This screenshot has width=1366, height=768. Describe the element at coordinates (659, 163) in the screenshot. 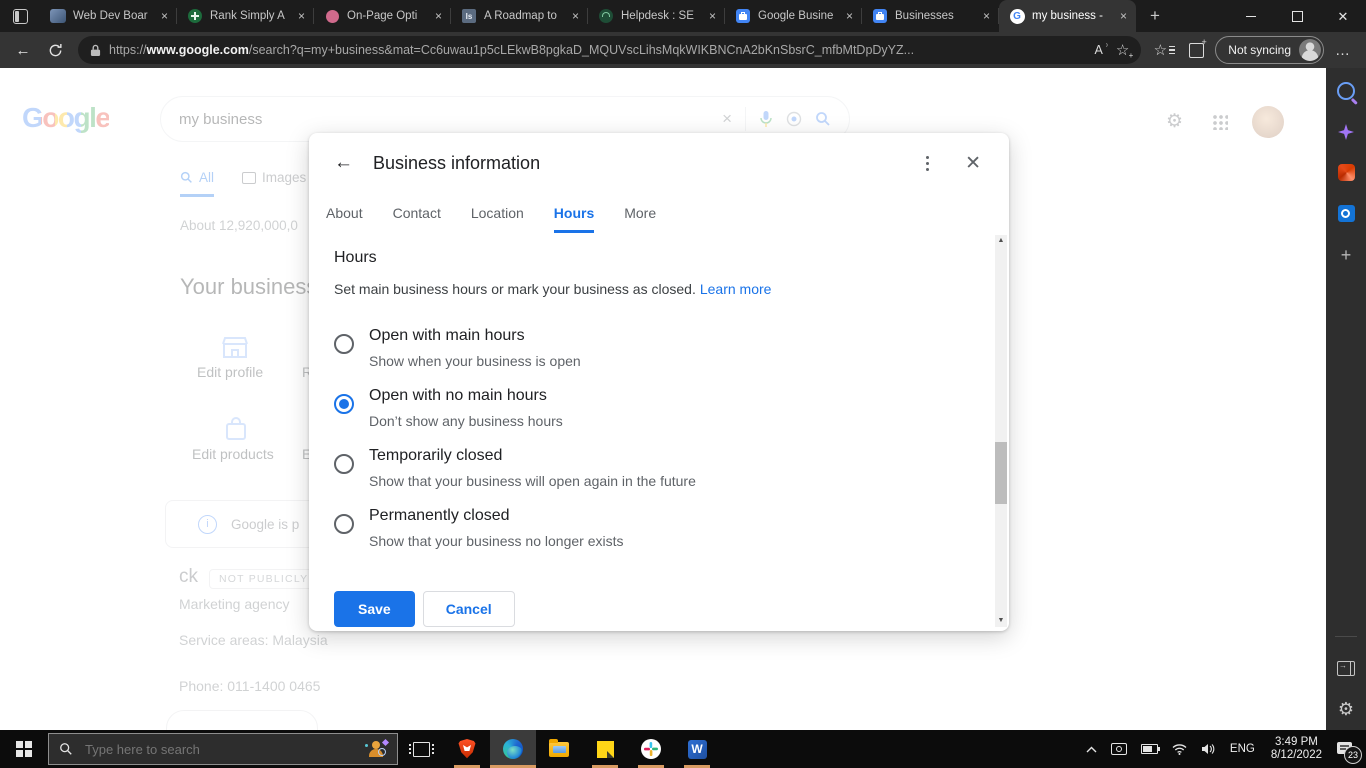

I see `modal-header: ← Business information ✕` at that location.